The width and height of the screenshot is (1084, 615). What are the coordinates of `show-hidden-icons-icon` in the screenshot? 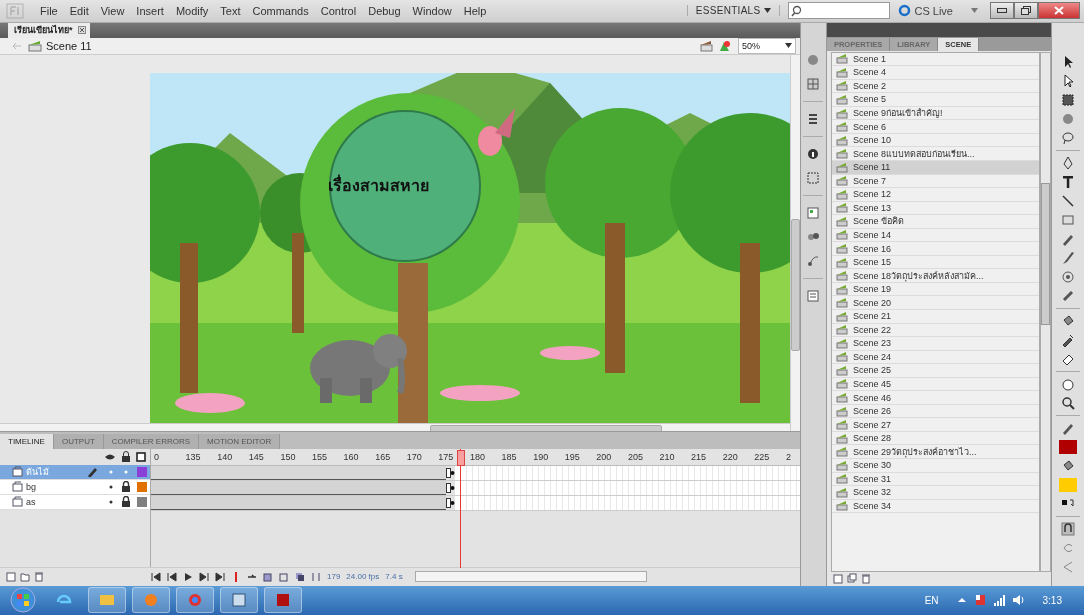 It's located at (961, 600).